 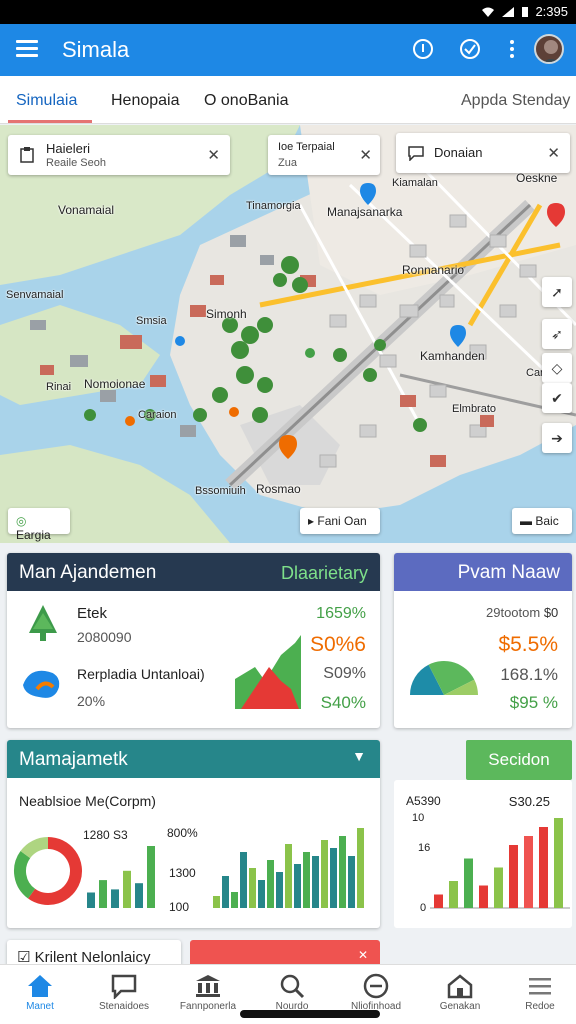 What do you see at coordinates (557, 292) in the screenshot?
I see `navigate-icon: ➚` at bounding box center [557, 292].